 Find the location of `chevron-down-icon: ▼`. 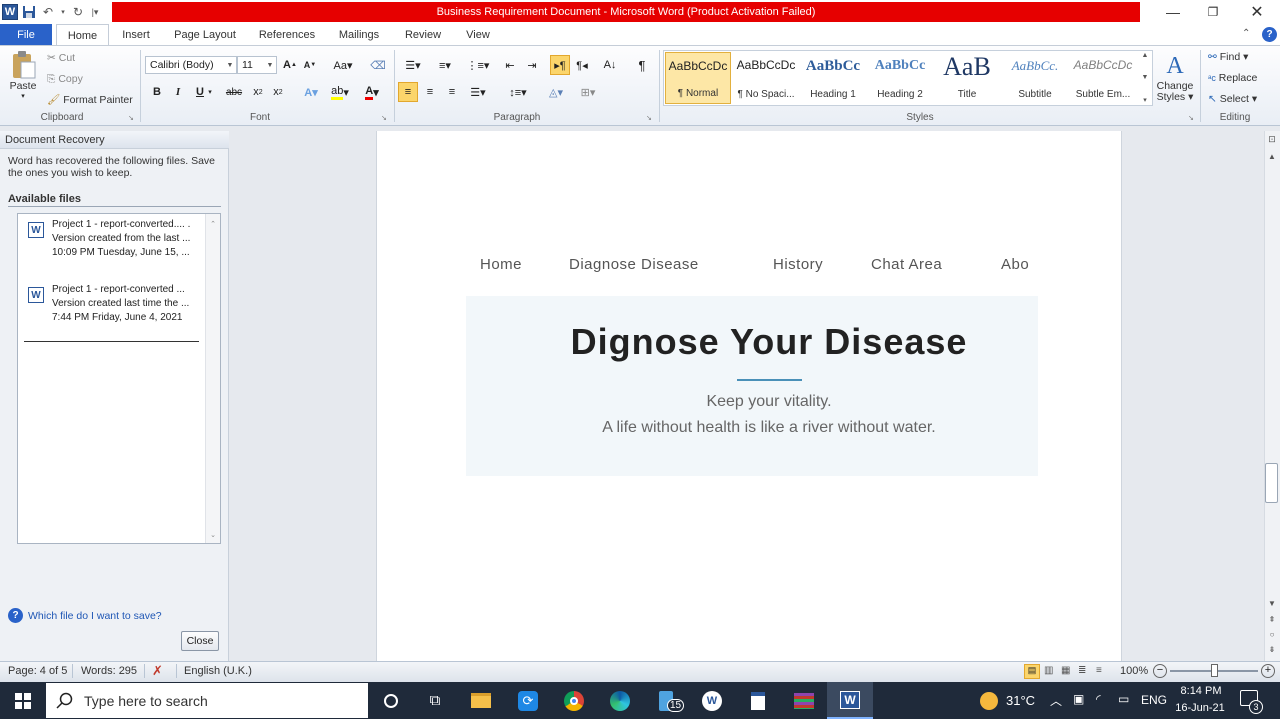

chevron-down-icon: ▼ is located at coordinates (1145, 77).